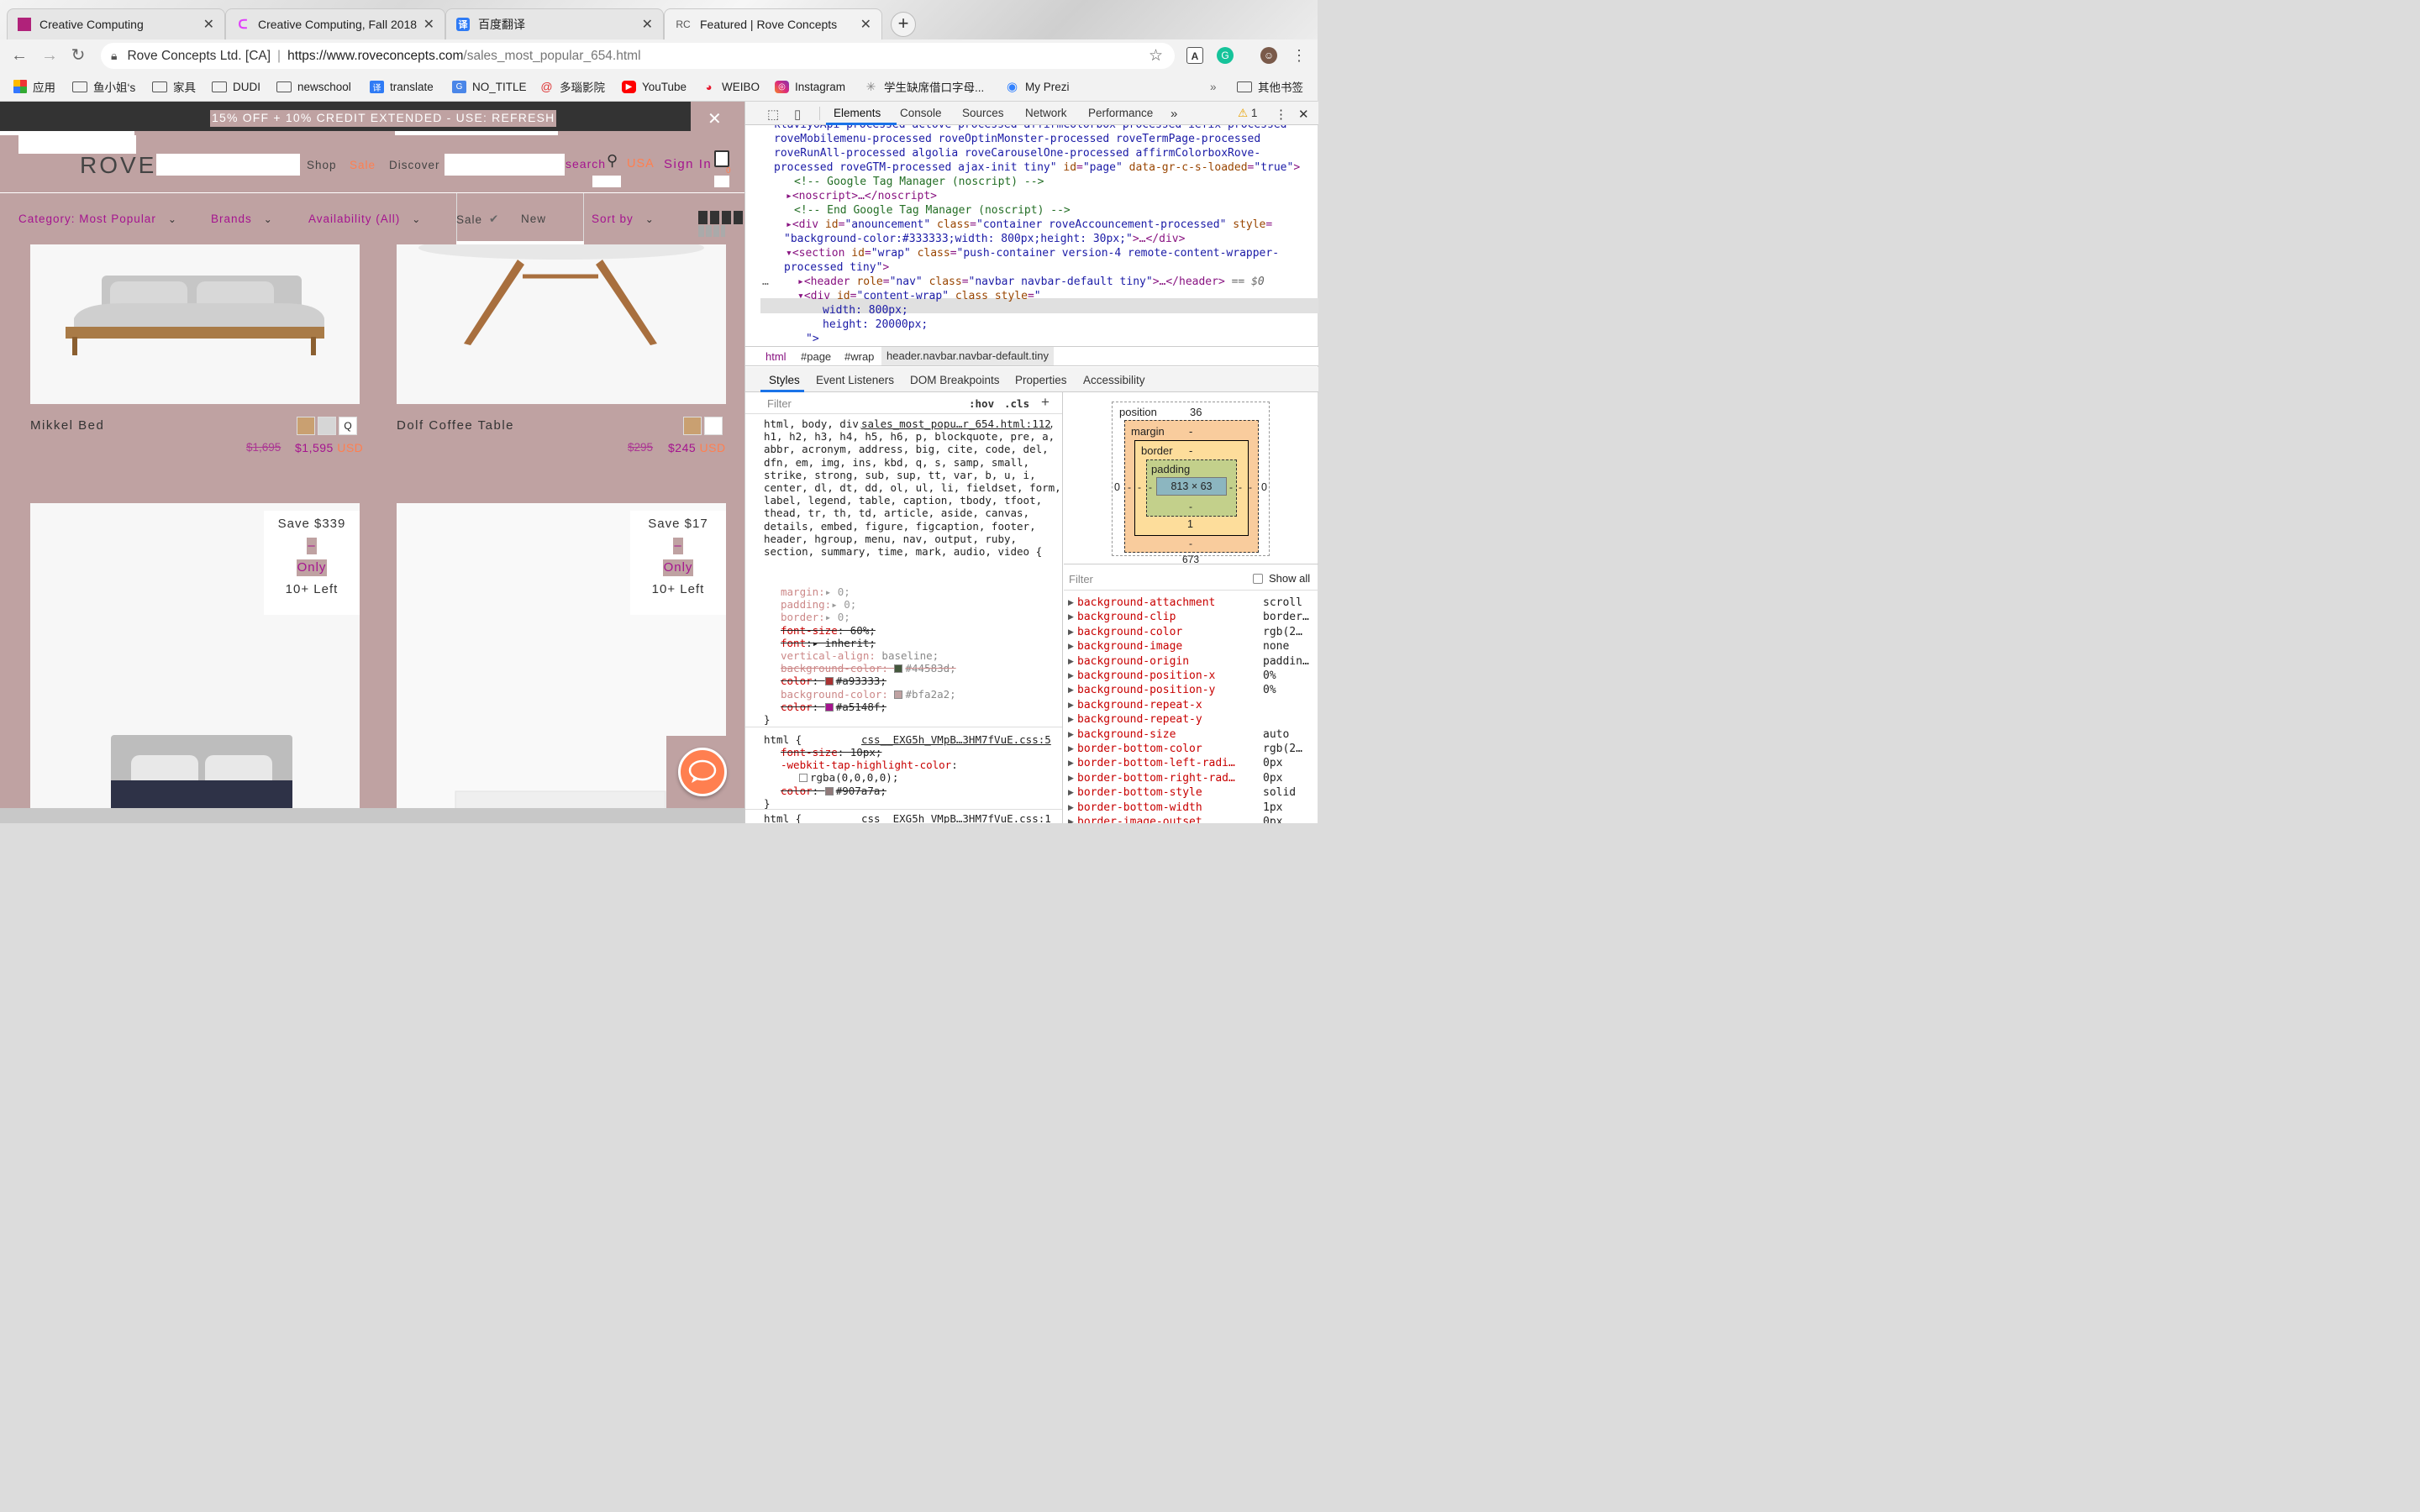 The height and width of the screenshot is (1512, 2420). Describe the element at coordinates (554, 23) in the screenshot. I see `browser-tab: 译 百度翻译 ✕` at that location.